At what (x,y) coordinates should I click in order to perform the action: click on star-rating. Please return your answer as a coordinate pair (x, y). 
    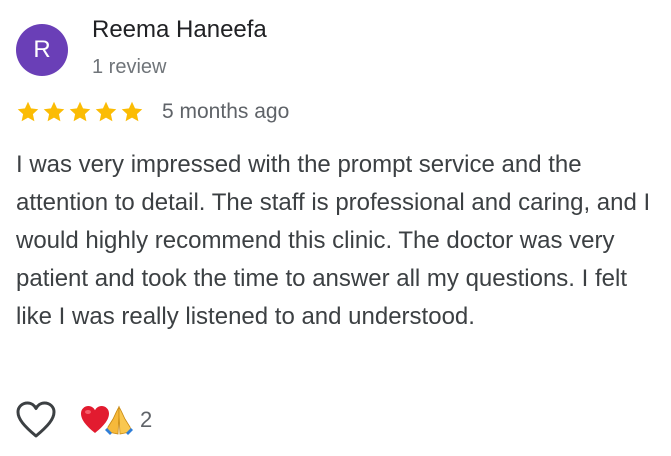
    Looking at the image, I should click on (81, 112).